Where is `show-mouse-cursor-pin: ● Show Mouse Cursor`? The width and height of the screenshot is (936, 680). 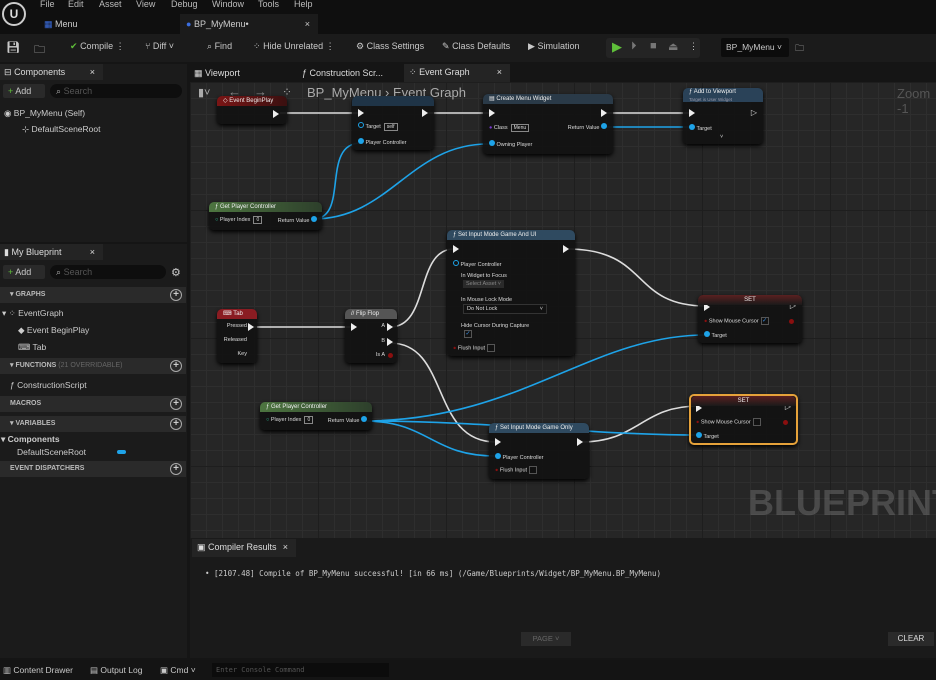
show-mouse-cursor-pin: ● Show Mouse Cursor is located at coordinates (728, 422).